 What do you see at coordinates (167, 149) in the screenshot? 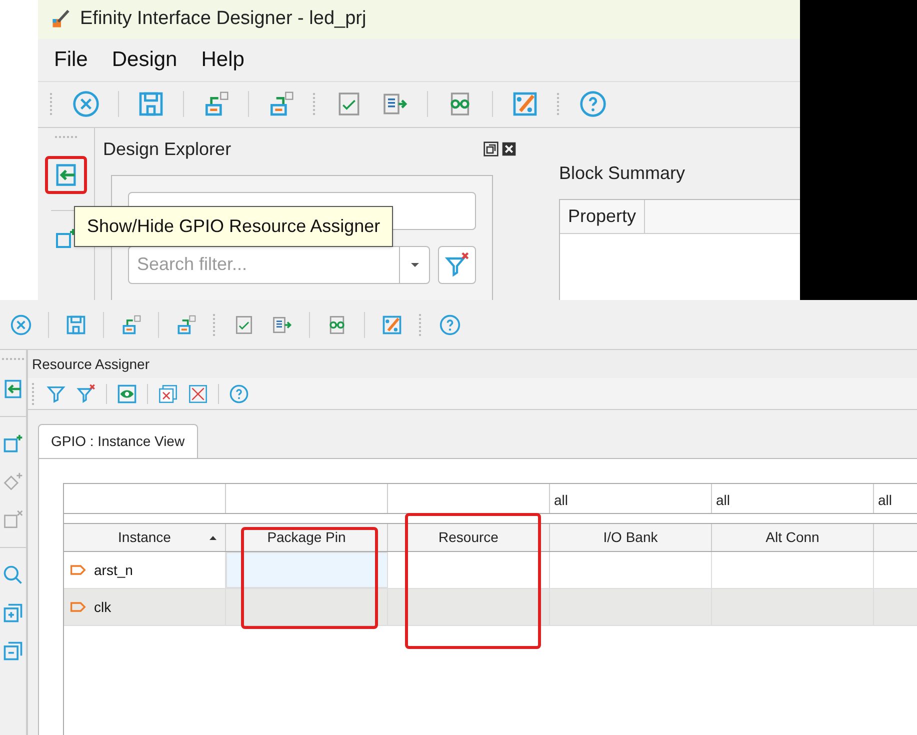
I see `panel-title: Design Explorer` at bounding box center [167, 149].